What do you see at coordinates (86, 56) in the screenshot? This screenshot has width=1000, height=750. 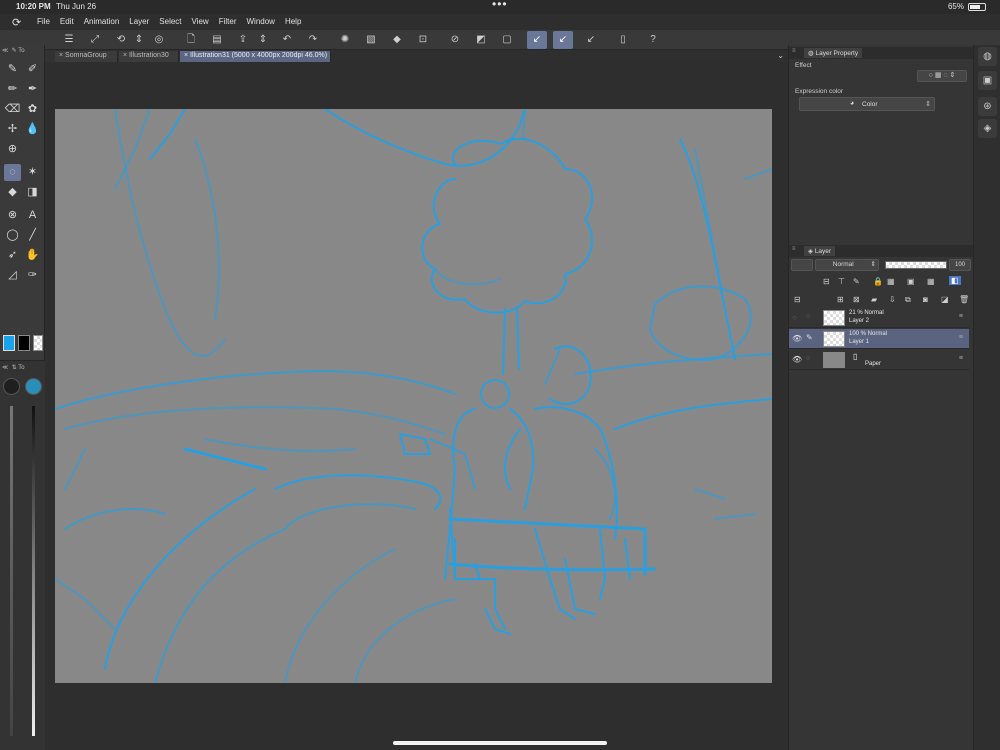 I see `tab-somnagroup: × SomnaGroup` at bounding box center [86, 56].